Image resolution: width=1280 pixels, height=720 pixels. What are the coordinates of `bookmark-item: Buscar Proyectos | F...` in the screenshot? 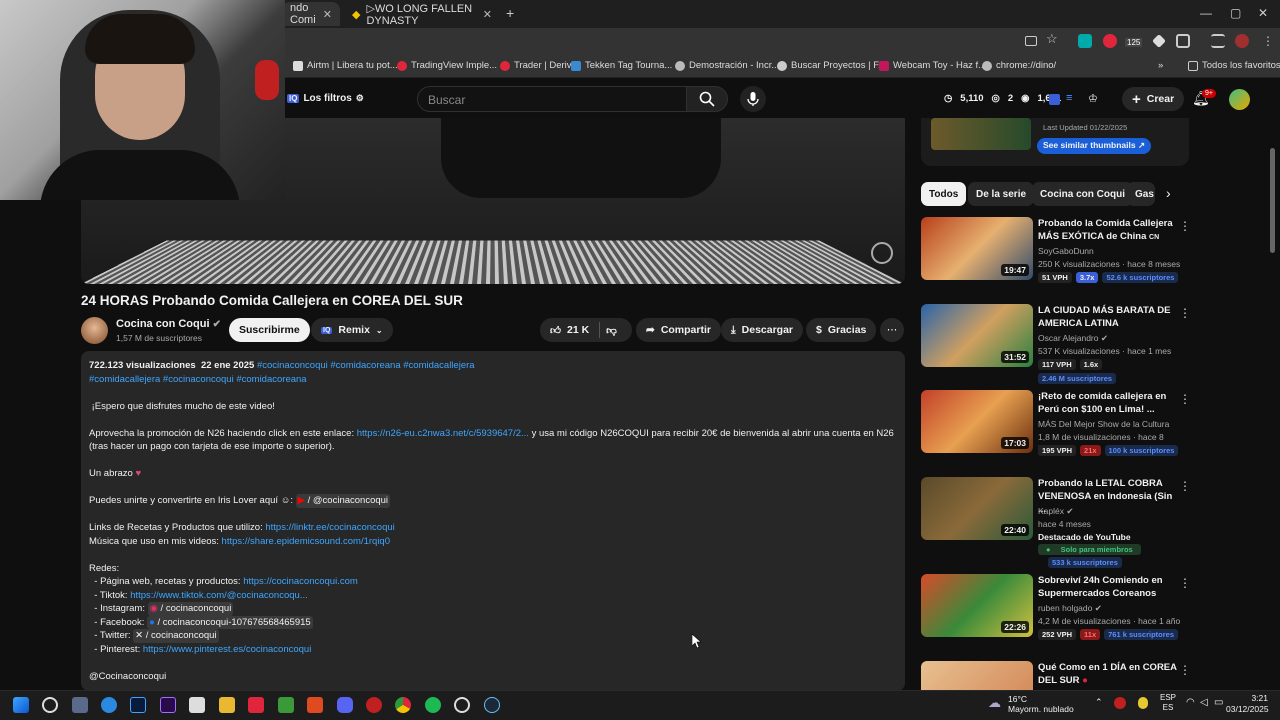 It's located at (831, 65).